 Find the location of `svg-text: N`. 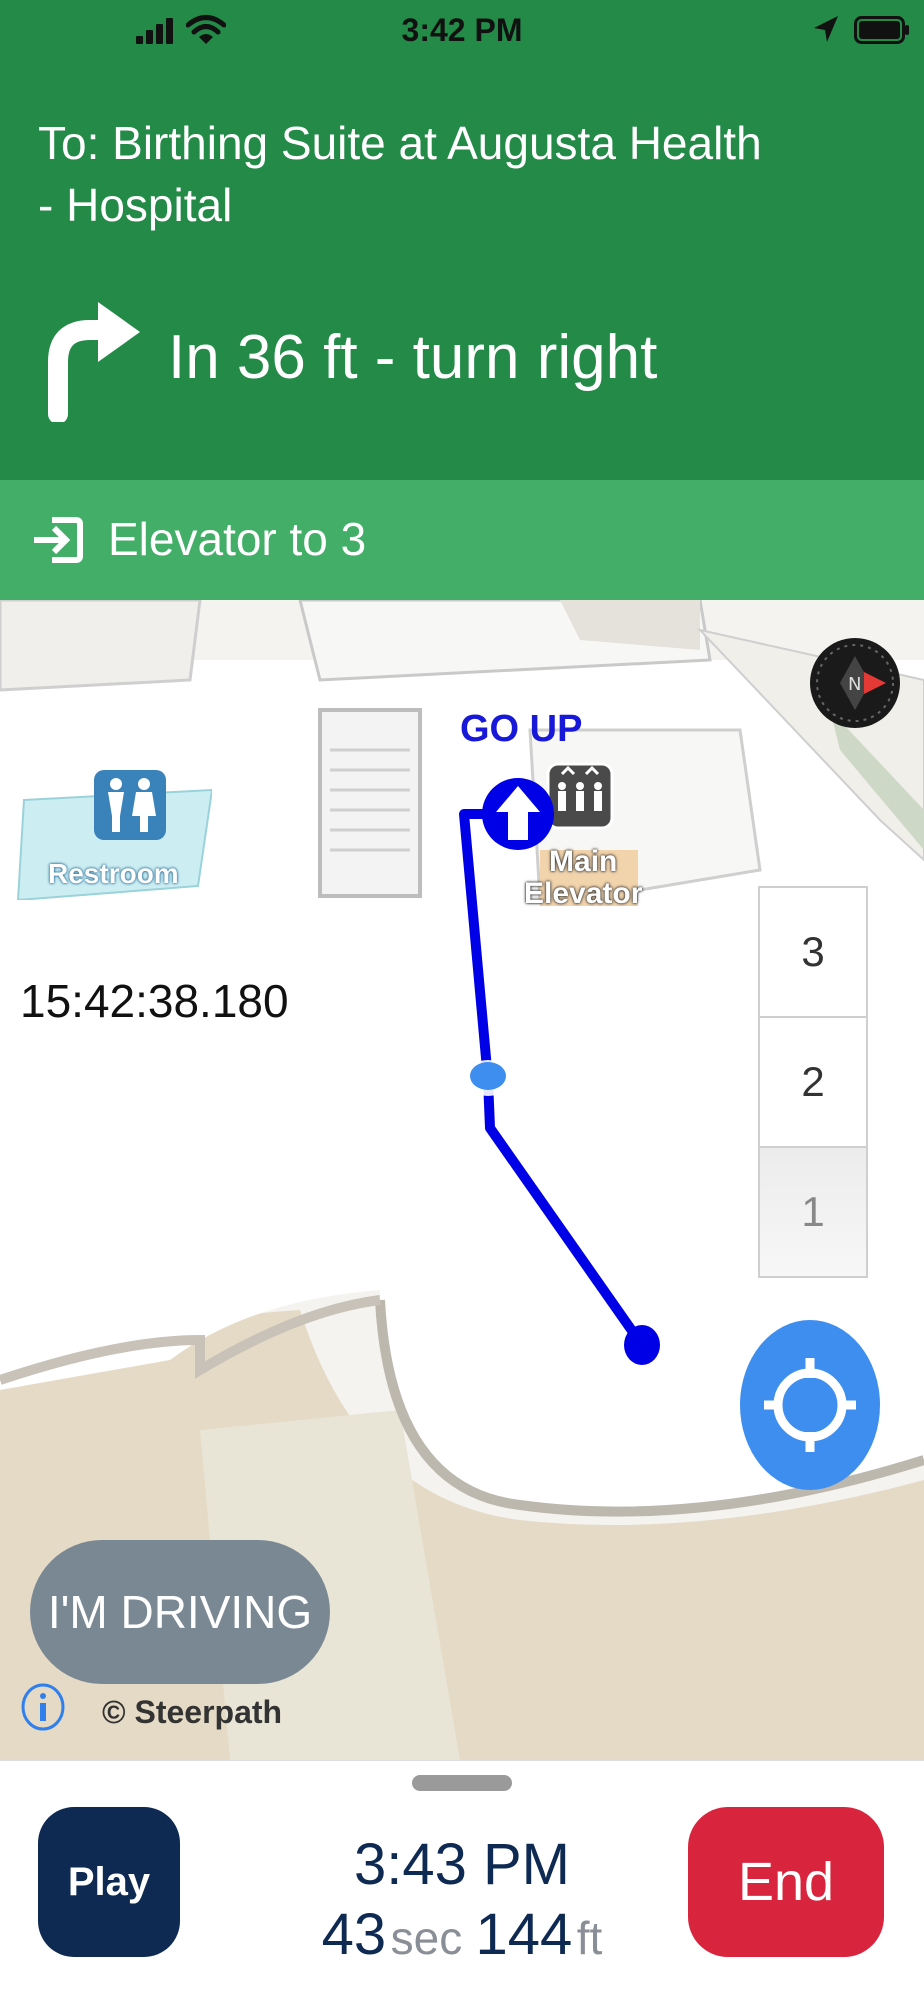

svg-text: N is located at coordinates (854, 684).